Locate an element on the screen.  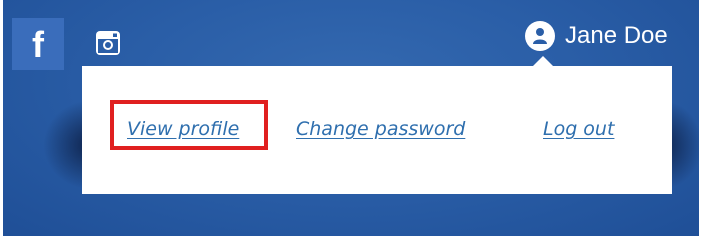
dropdown-caret is located at coordinates (543, 61).